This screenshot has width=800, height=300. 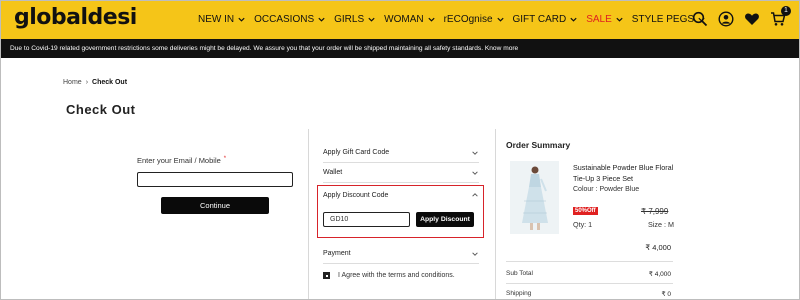 I want to click on order-summary-title: Order Summary, so click(x=538, y=145).